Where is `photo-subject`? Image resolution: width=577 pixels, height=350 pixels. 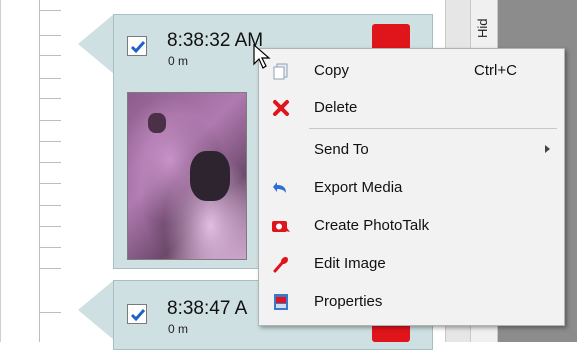 photo-subject is located at coordinates (210, 176).